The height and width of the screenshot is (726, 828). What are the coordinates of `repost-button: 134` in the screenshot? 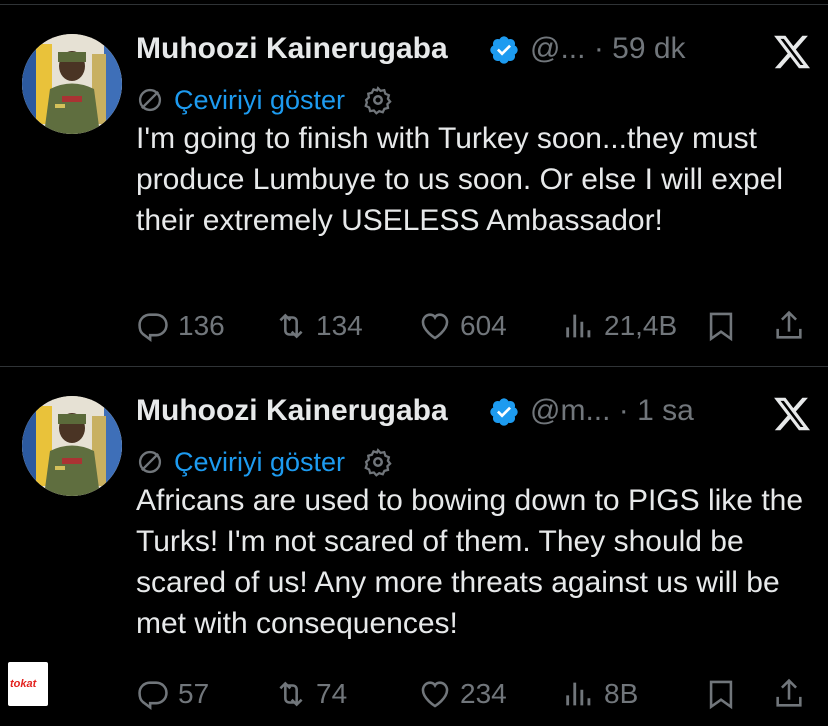 It's located at (318, 326).